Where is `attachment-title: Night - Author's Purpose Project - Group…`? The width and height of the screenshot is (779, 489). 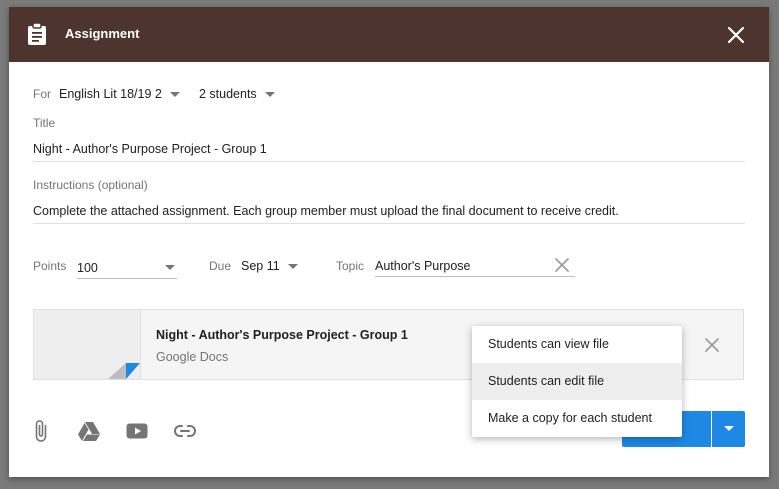
attachment-title: Night - Author's Purpose Project - Group… is located at coordinates (282, 335).